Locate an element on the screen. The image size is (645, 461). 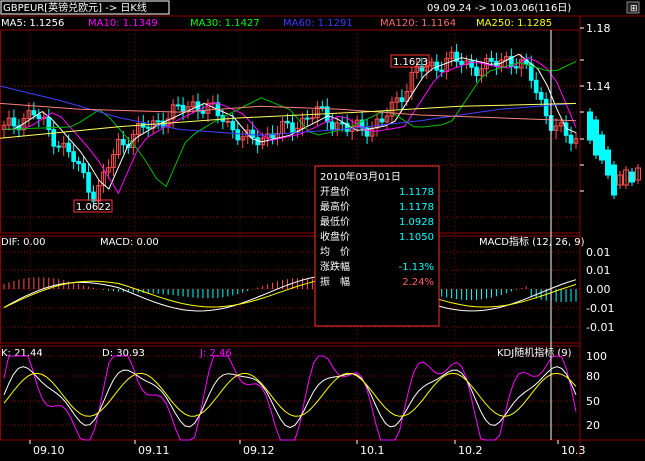
info-row-label: 最低价 is located at coordinates (335, 221).